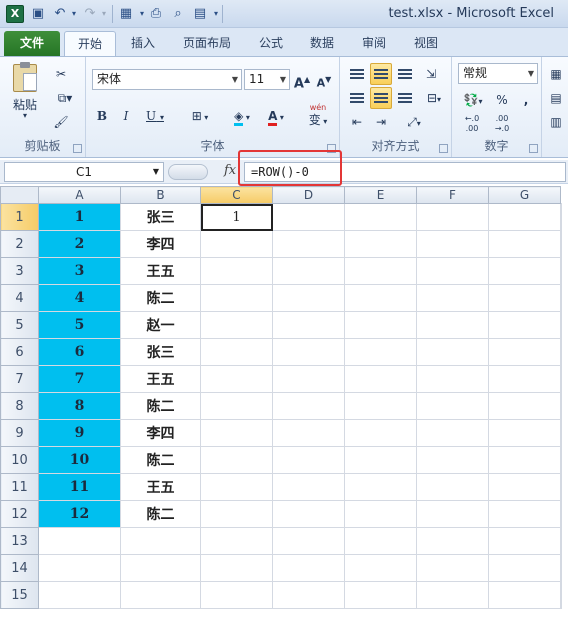  What do you see at coordinates (381, 74) in the screenshot?
I see `align-middle-button` at bounding box center [381, 74].